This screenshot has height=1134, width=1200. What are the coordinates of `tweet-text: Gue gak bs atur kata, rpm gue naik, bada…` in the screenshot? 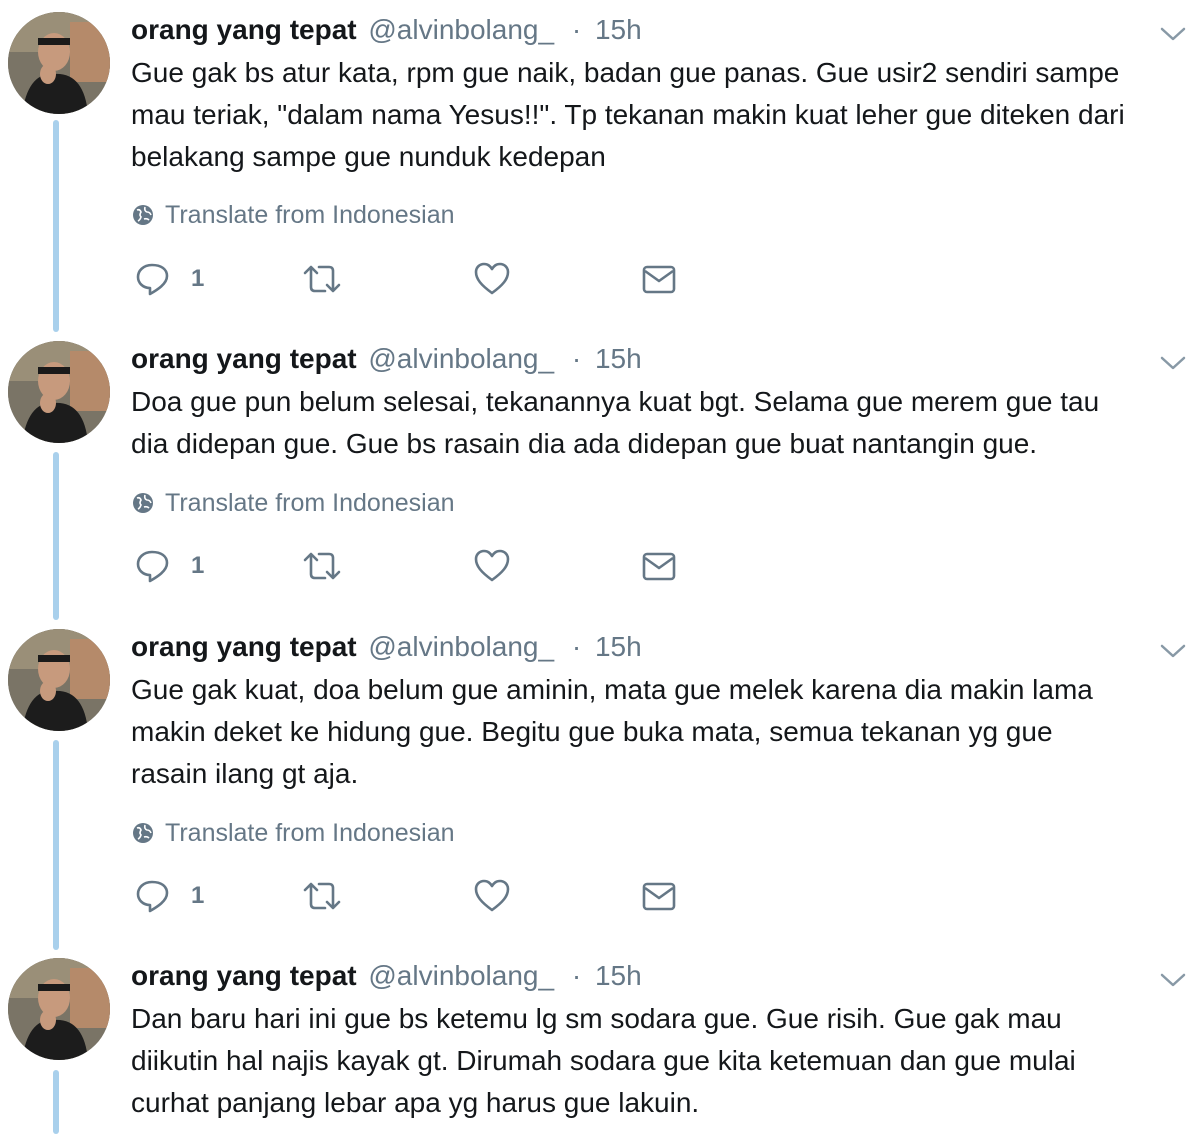 It's located at (628, 114).